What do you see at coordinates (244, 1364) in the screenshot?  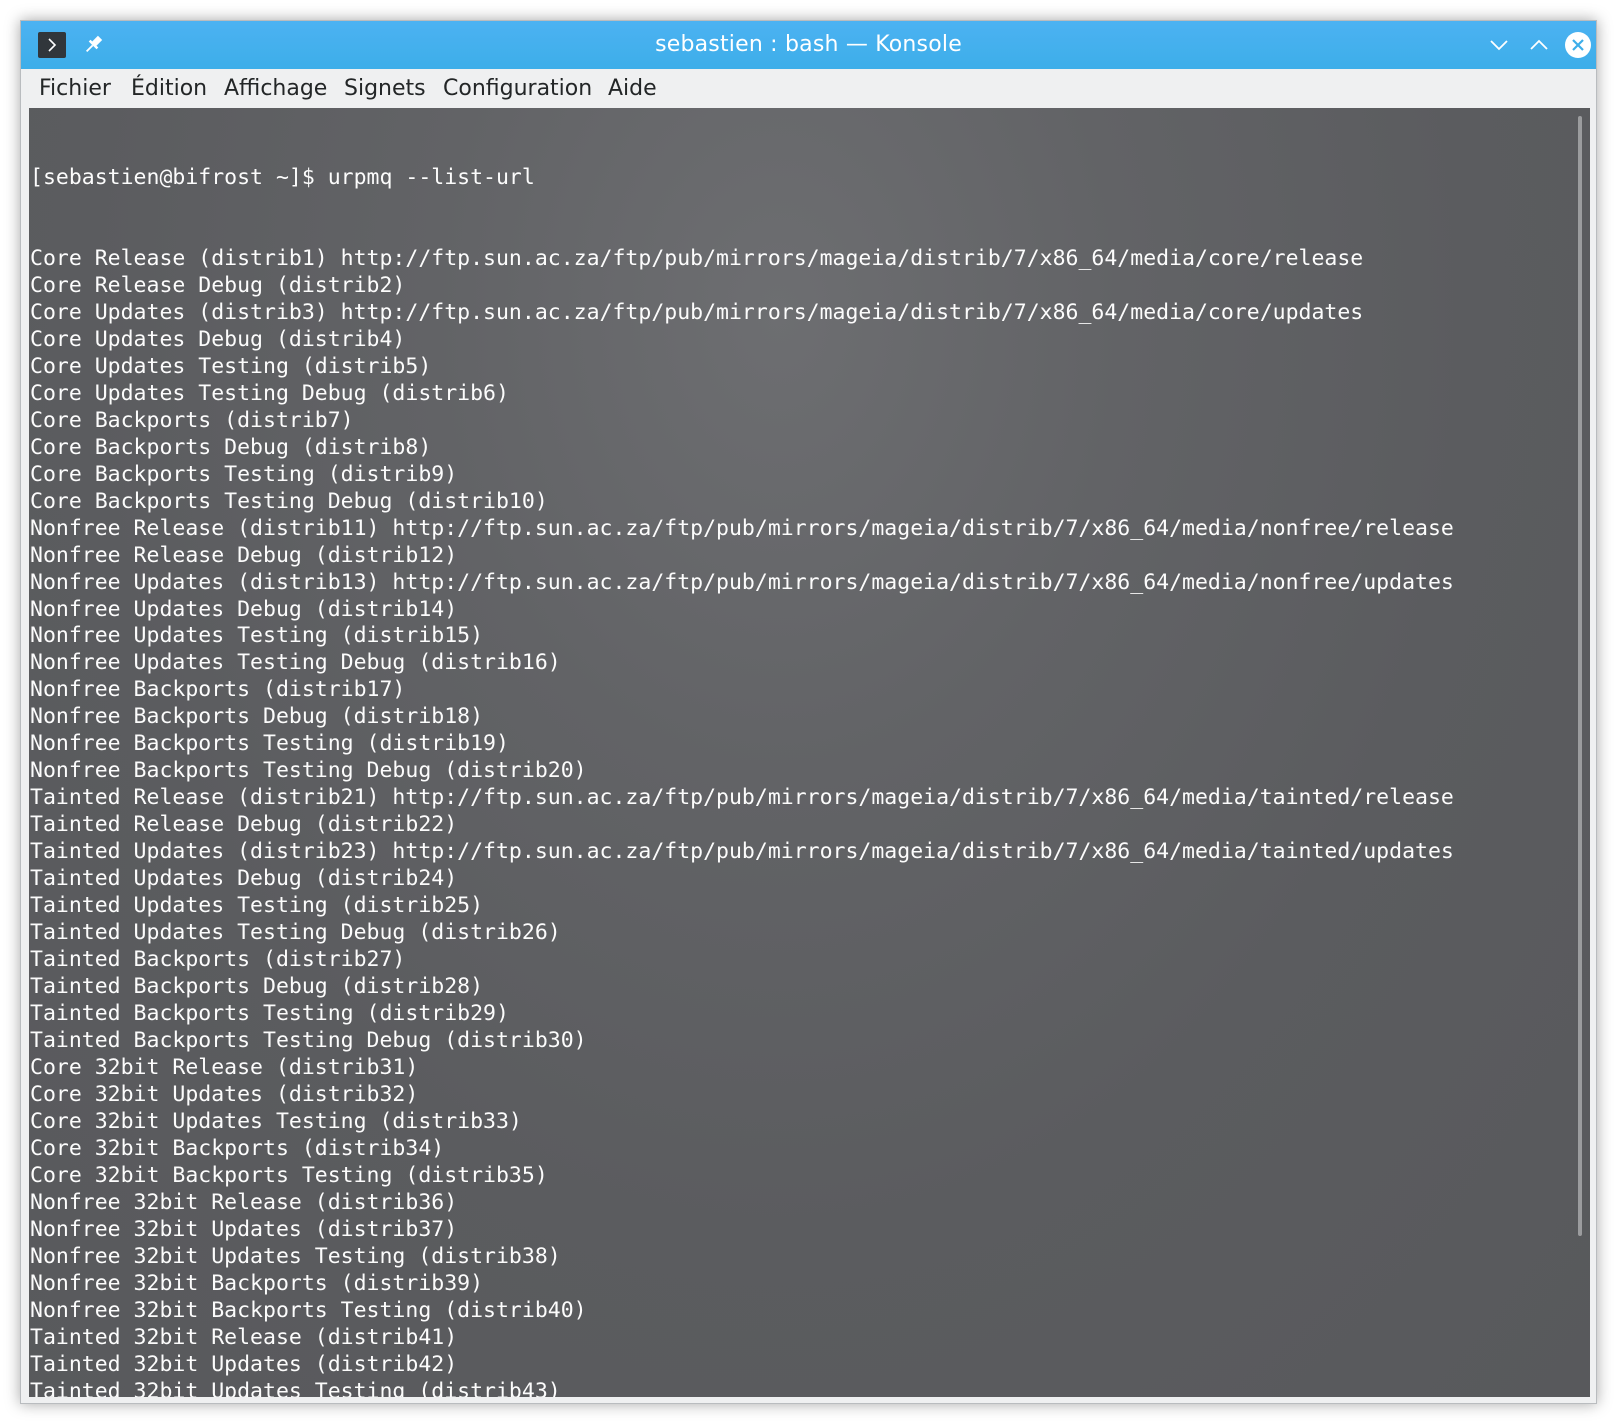 I see `terminal-line: Tainted 32bit Updates (distrib42)` at bounding box center [244, 1364].